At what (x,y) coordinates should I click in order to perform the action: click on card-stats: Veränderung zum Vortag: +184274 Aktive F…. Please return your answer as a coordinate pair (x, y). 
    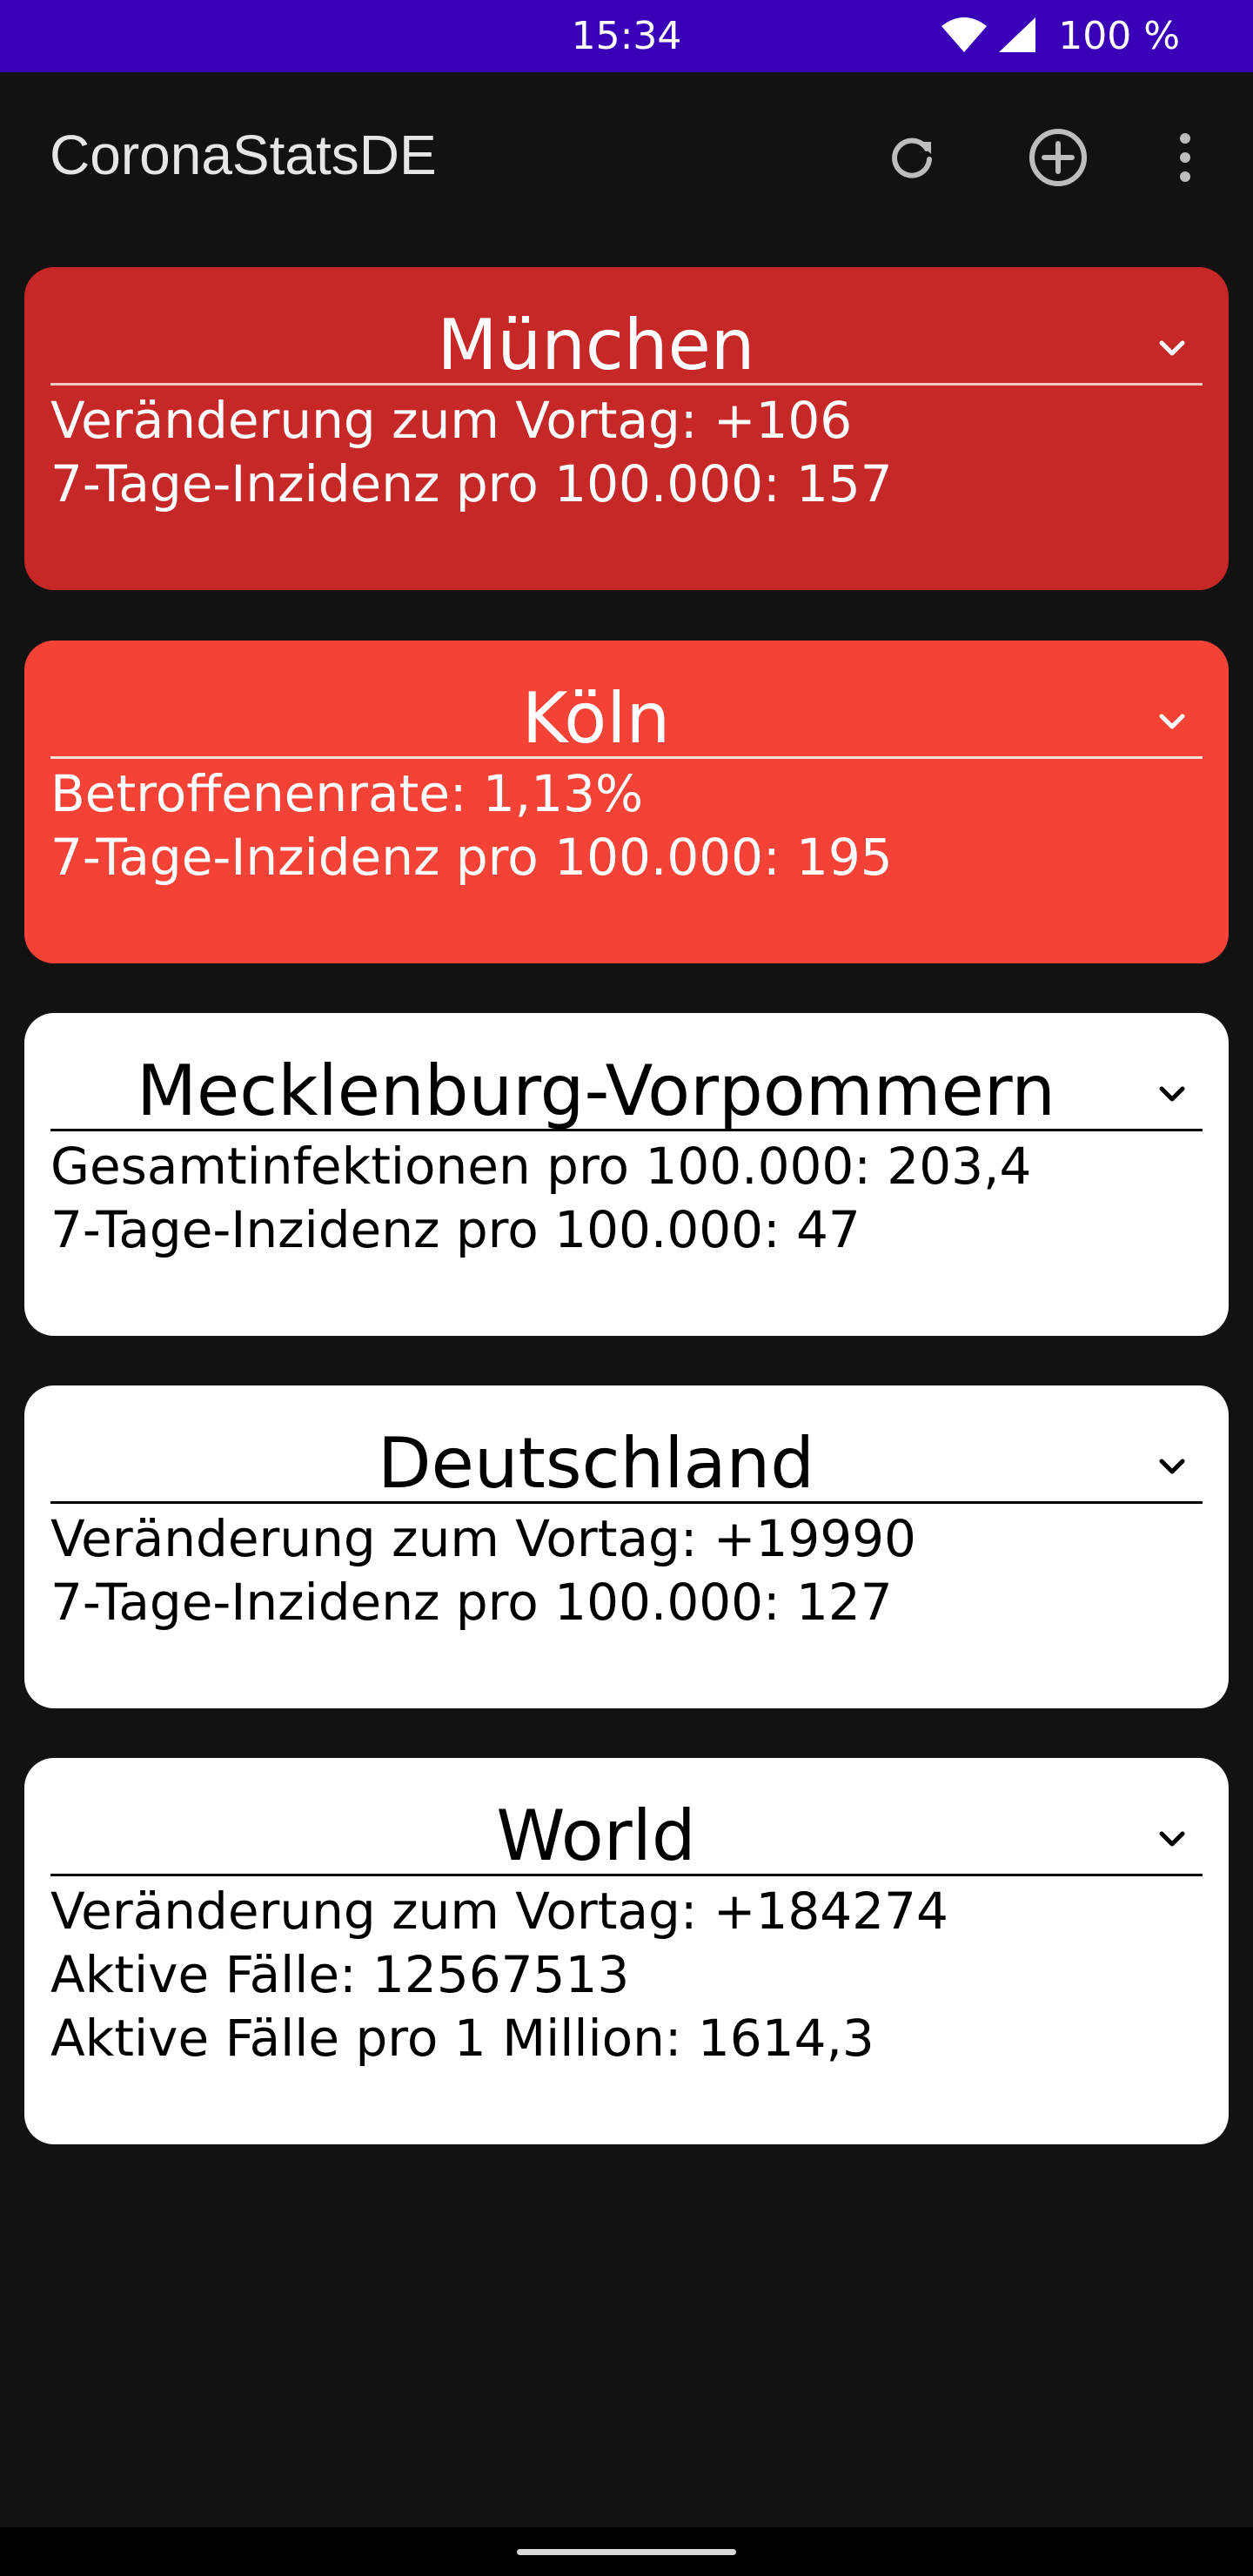
    Looking at the image, I should click on (499, 1975).